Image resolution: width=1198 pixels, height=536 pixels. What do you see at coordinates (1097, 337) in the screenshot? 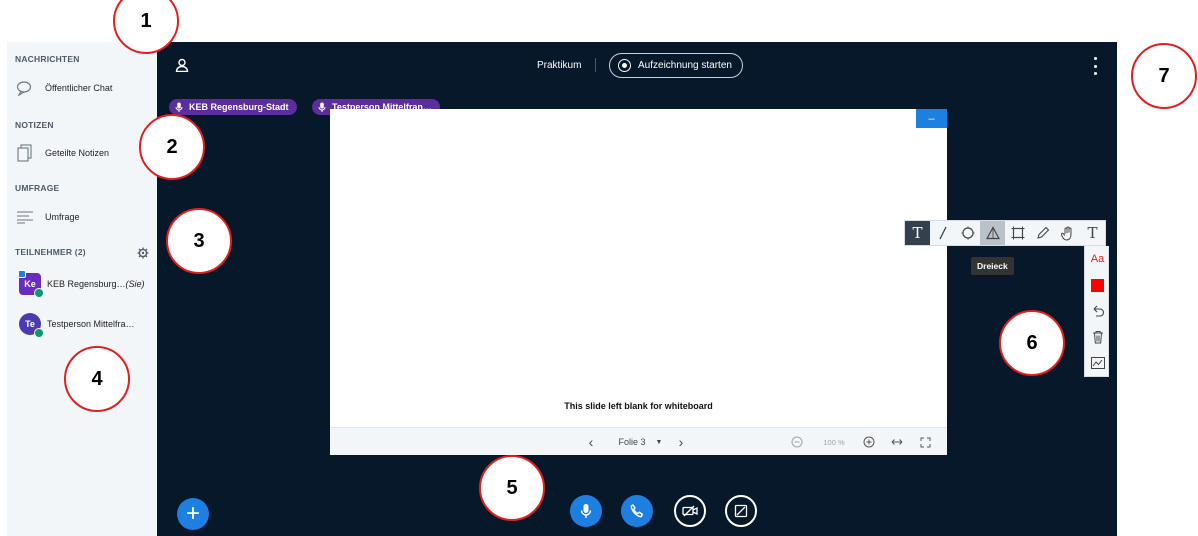
I see `trash-icon` at bounding box center [1097, 337].